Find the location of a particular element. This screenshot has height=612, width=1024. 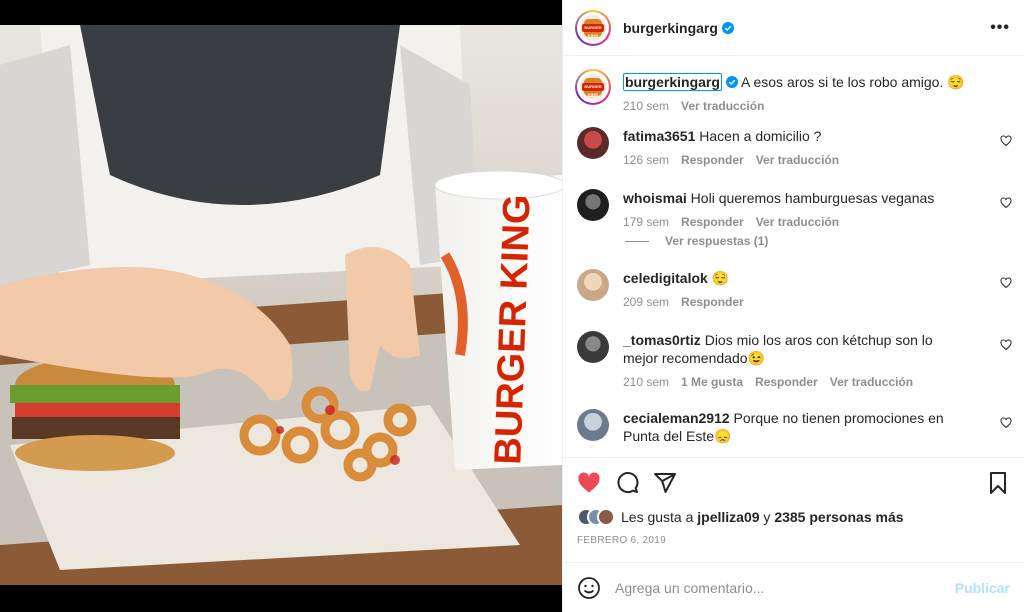

liker-username: jpelliza09 is located at coordinates (728, 517).